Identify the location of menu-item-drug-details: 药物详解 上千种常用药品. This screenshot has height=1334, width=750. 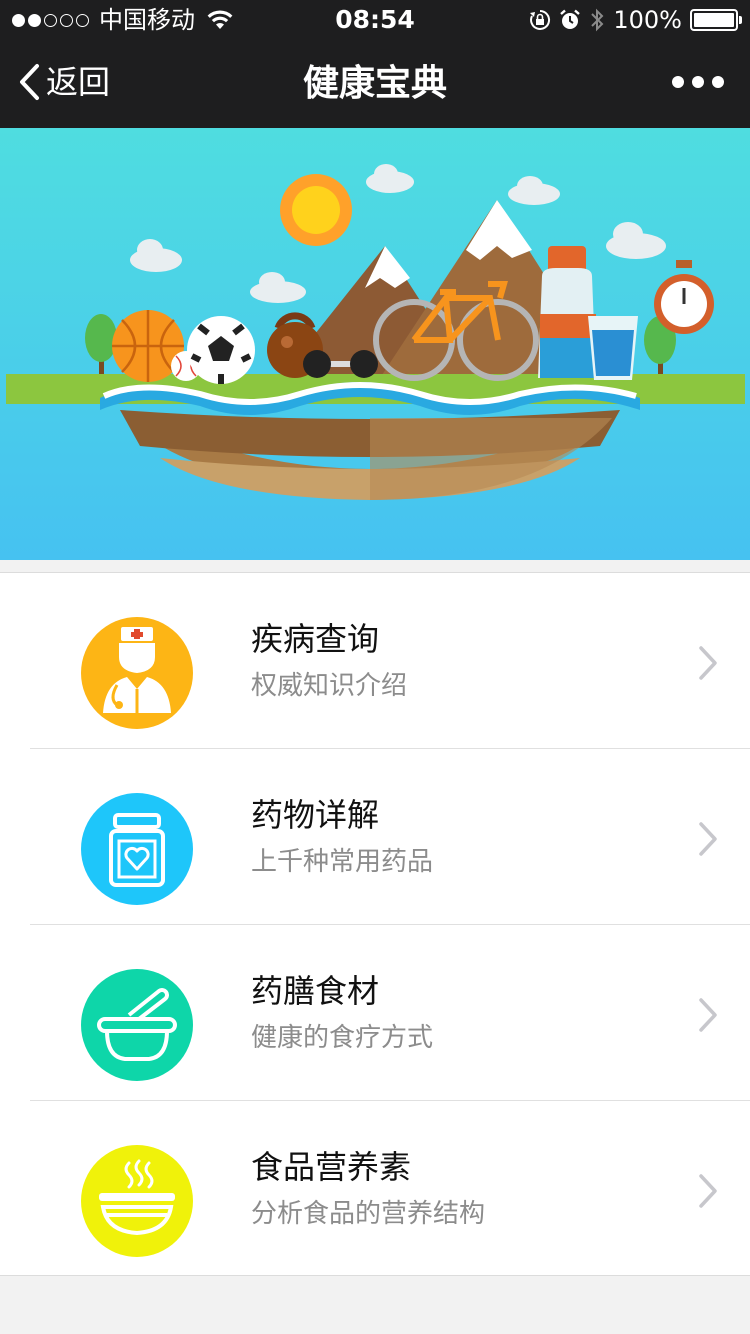
(375, 837).